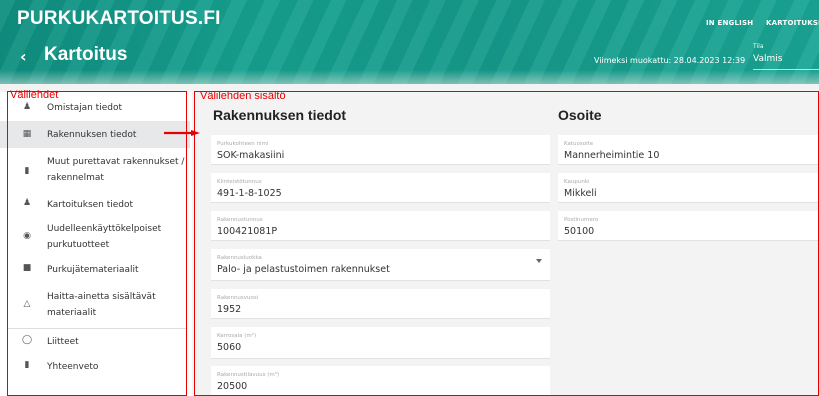 The width and height of the screenshot is (819, 396). What do you see at coordinates (786, 69) in the screenshot?
I see `status-underline` at bounding box center [786, 69].